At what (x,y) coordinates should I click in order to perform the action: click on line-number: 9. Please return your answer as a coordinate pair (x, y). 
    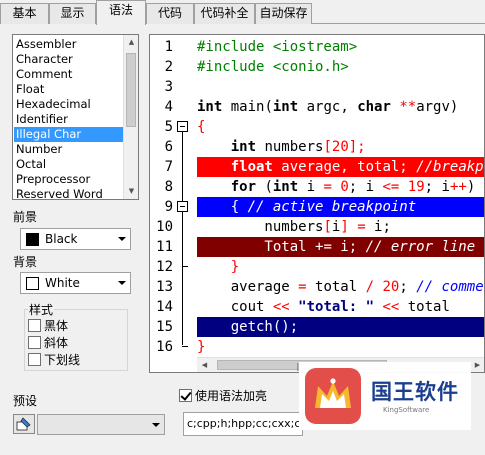
    Looking at the image, I should click on (168, 207).